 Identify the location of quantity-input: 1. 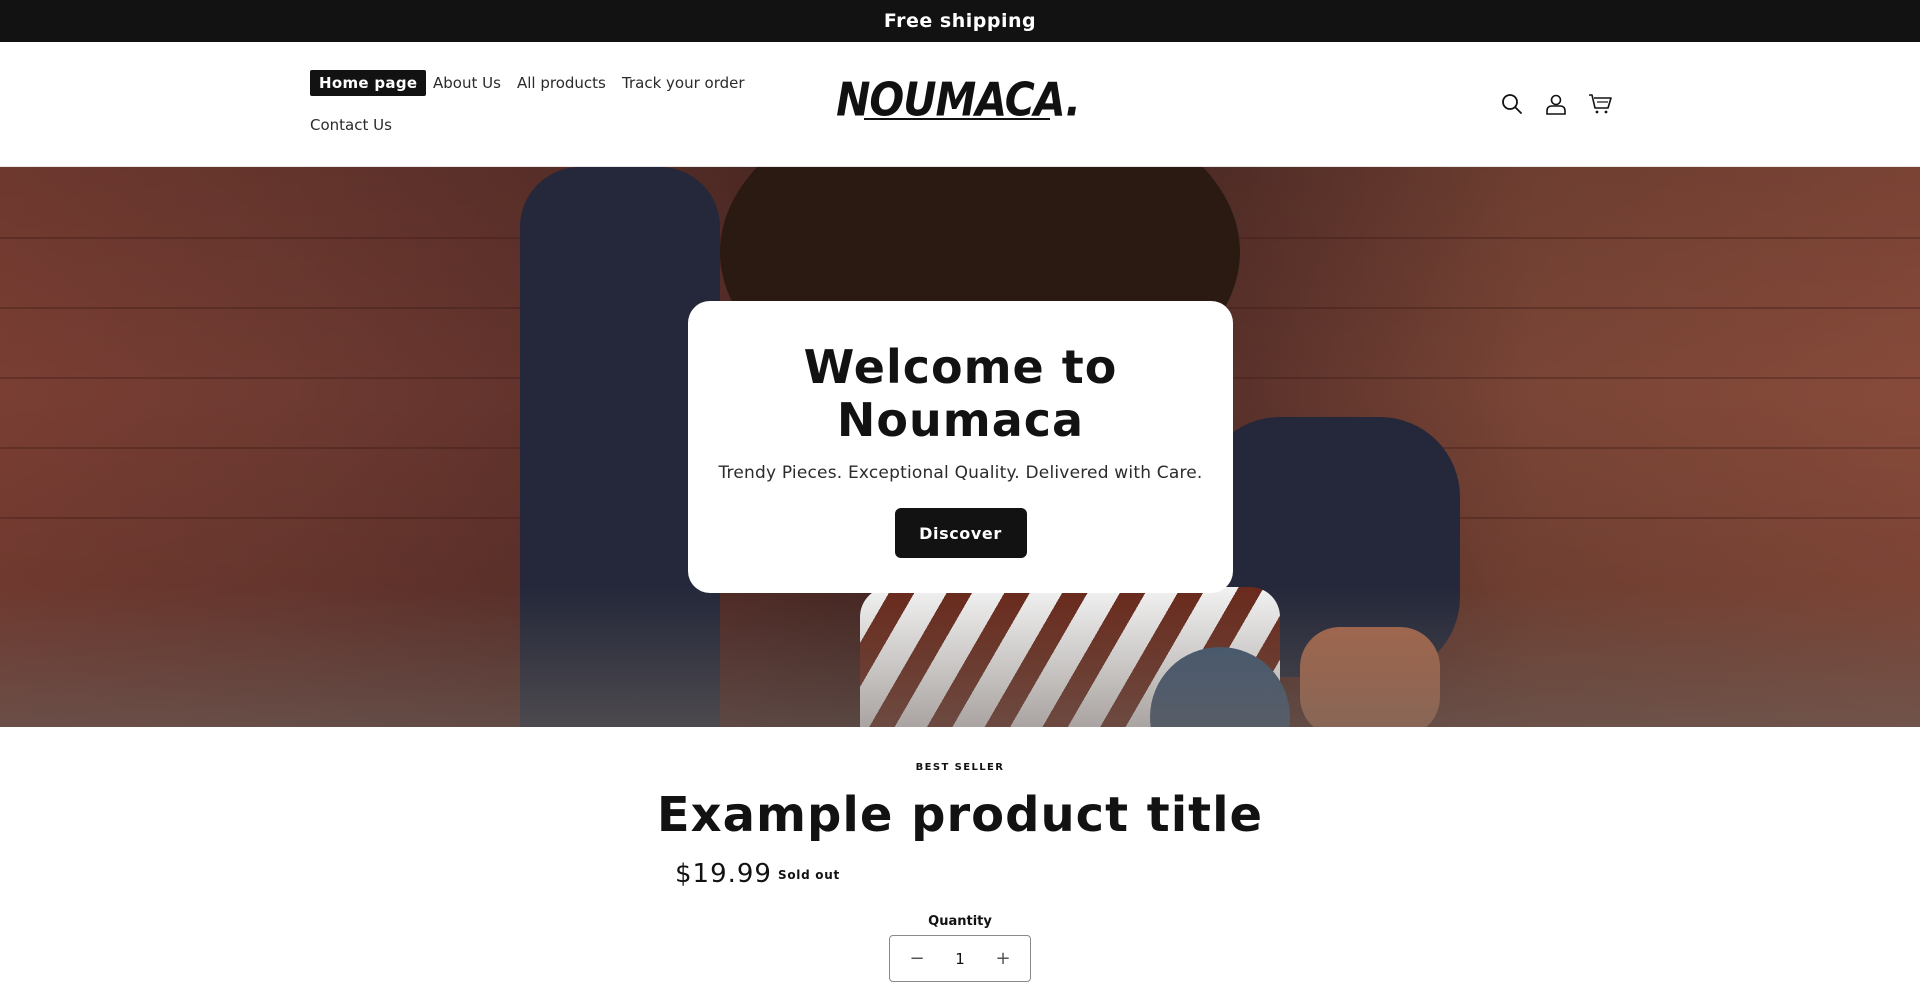
(960, 959).